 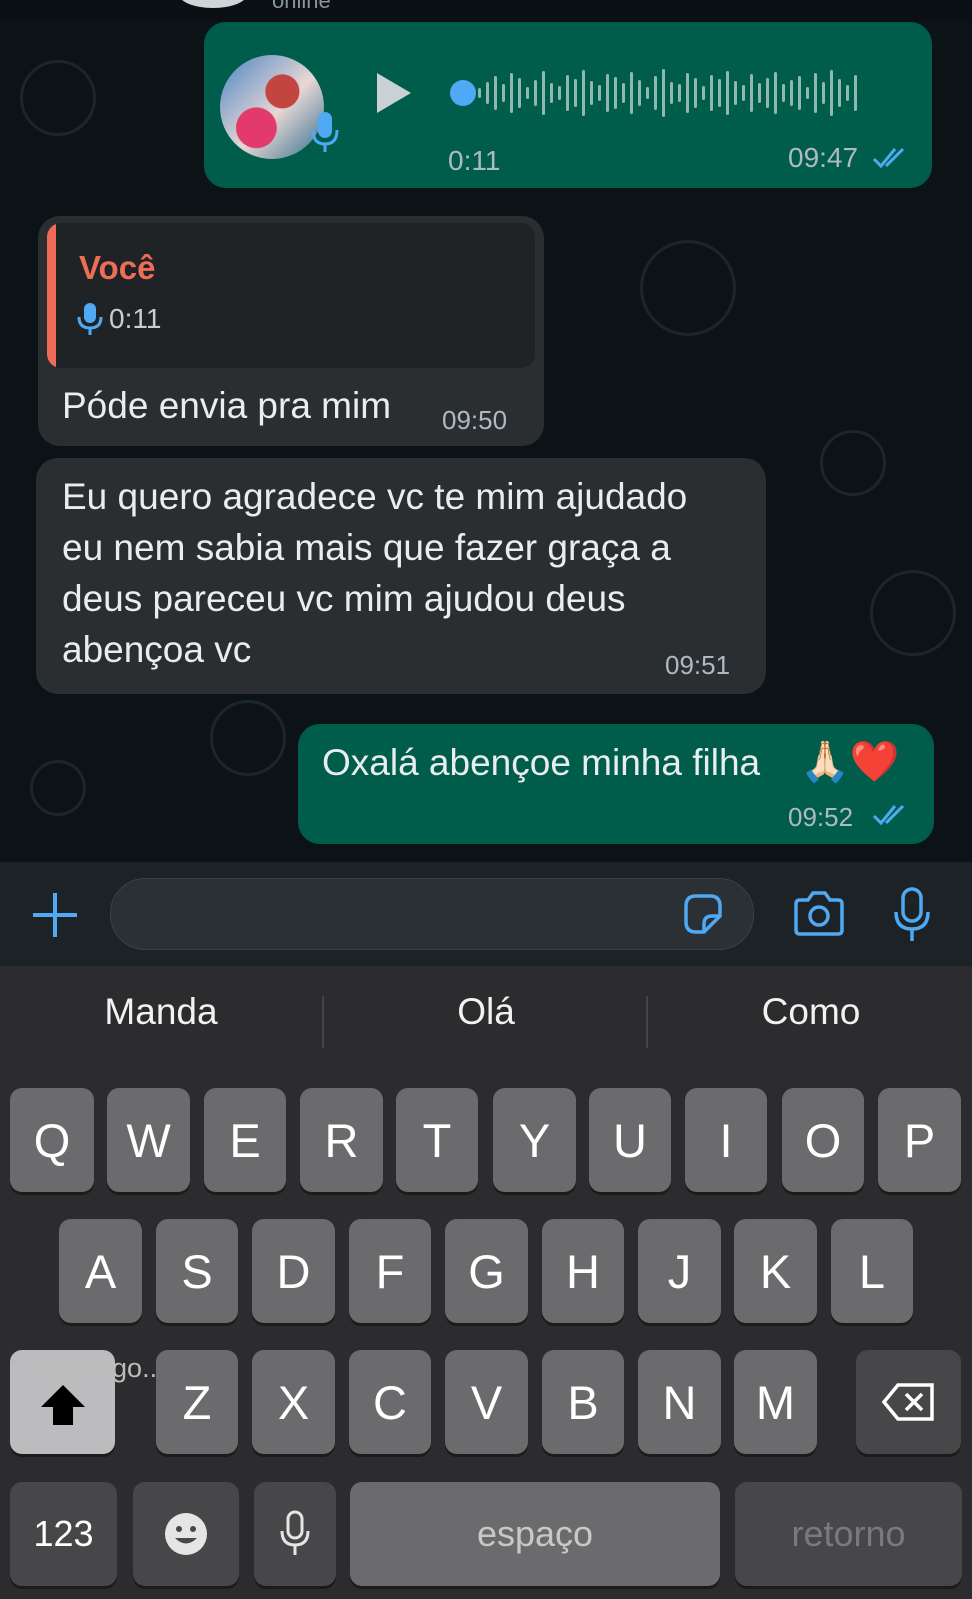 What do you see at coordinates (679, 1271) in the screenshot?
I see `key-j: J` at bounding box center [679, 1271].